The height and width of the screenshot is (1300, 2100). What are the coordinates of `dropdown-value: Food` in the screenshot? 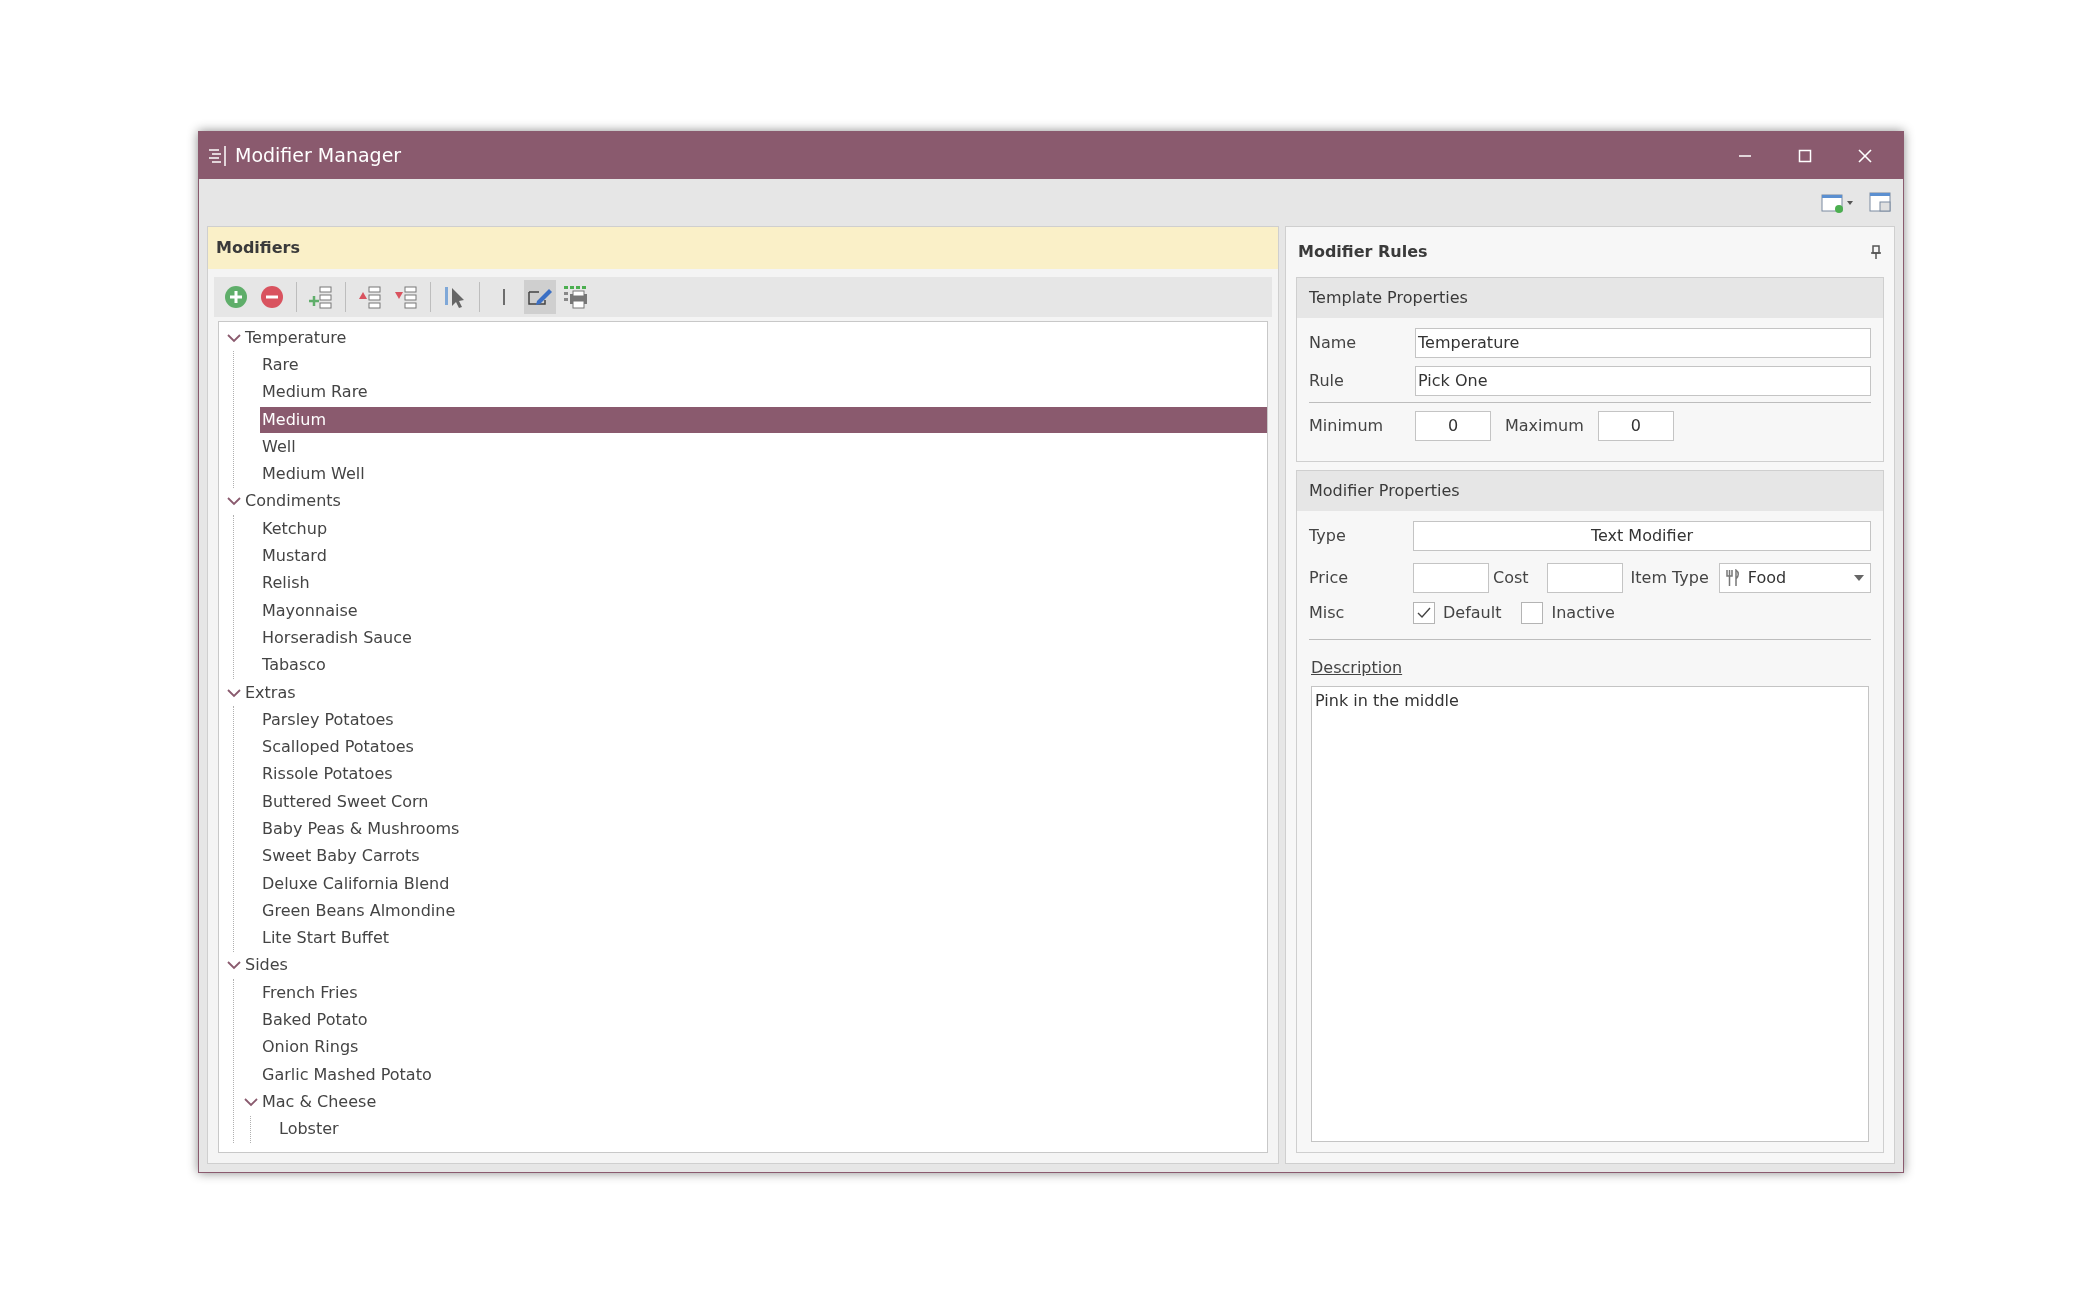 It's located at (1767, 578).